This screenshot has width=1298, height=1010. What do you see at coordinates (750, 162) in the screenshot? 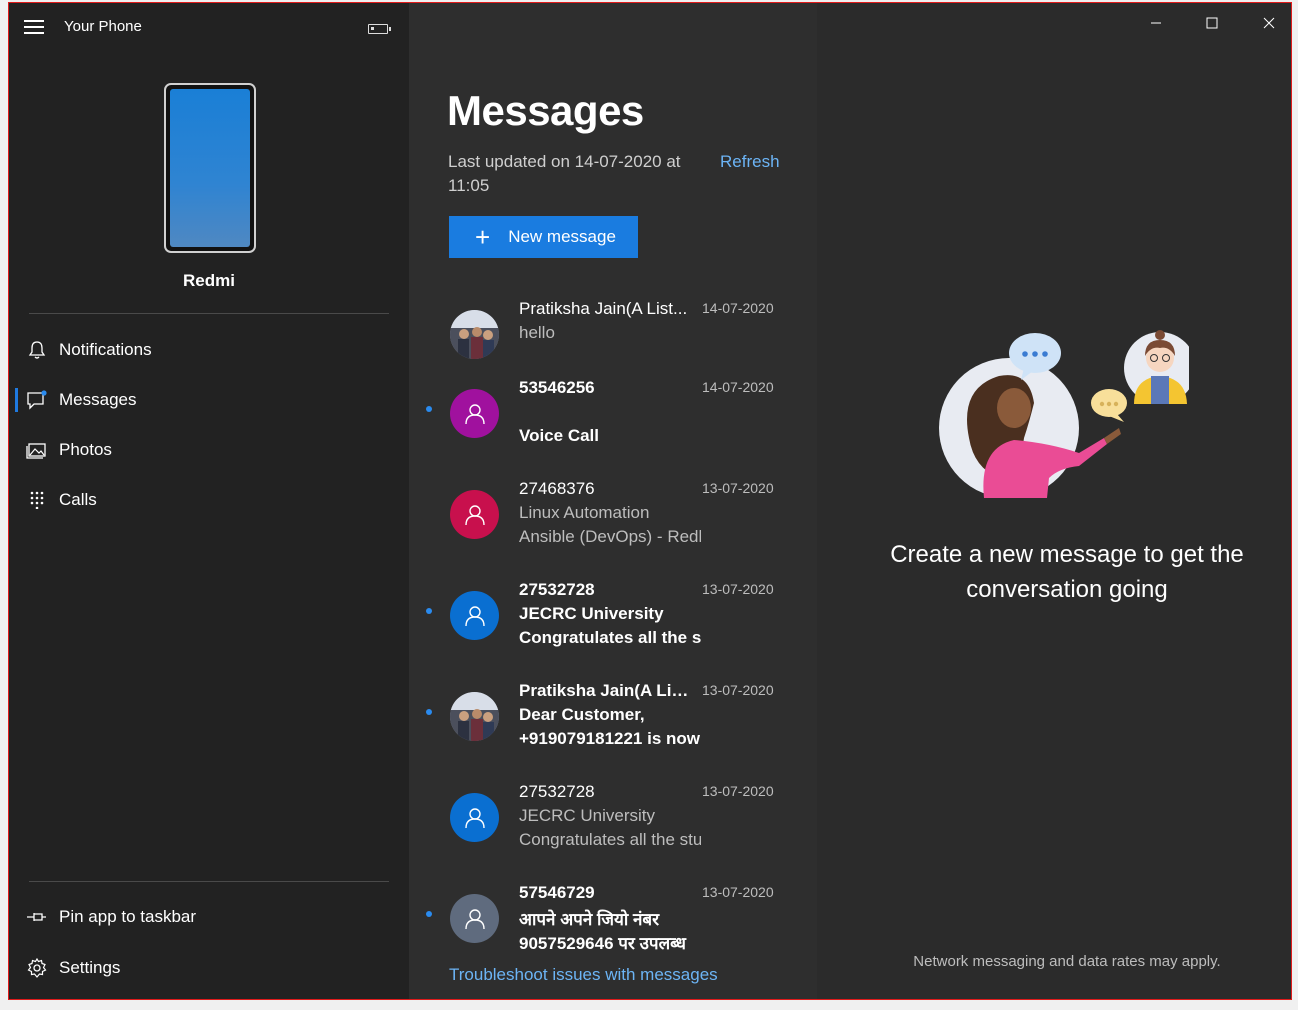
I see `refresh-link: Refresh` at bounding box center [750, 162].